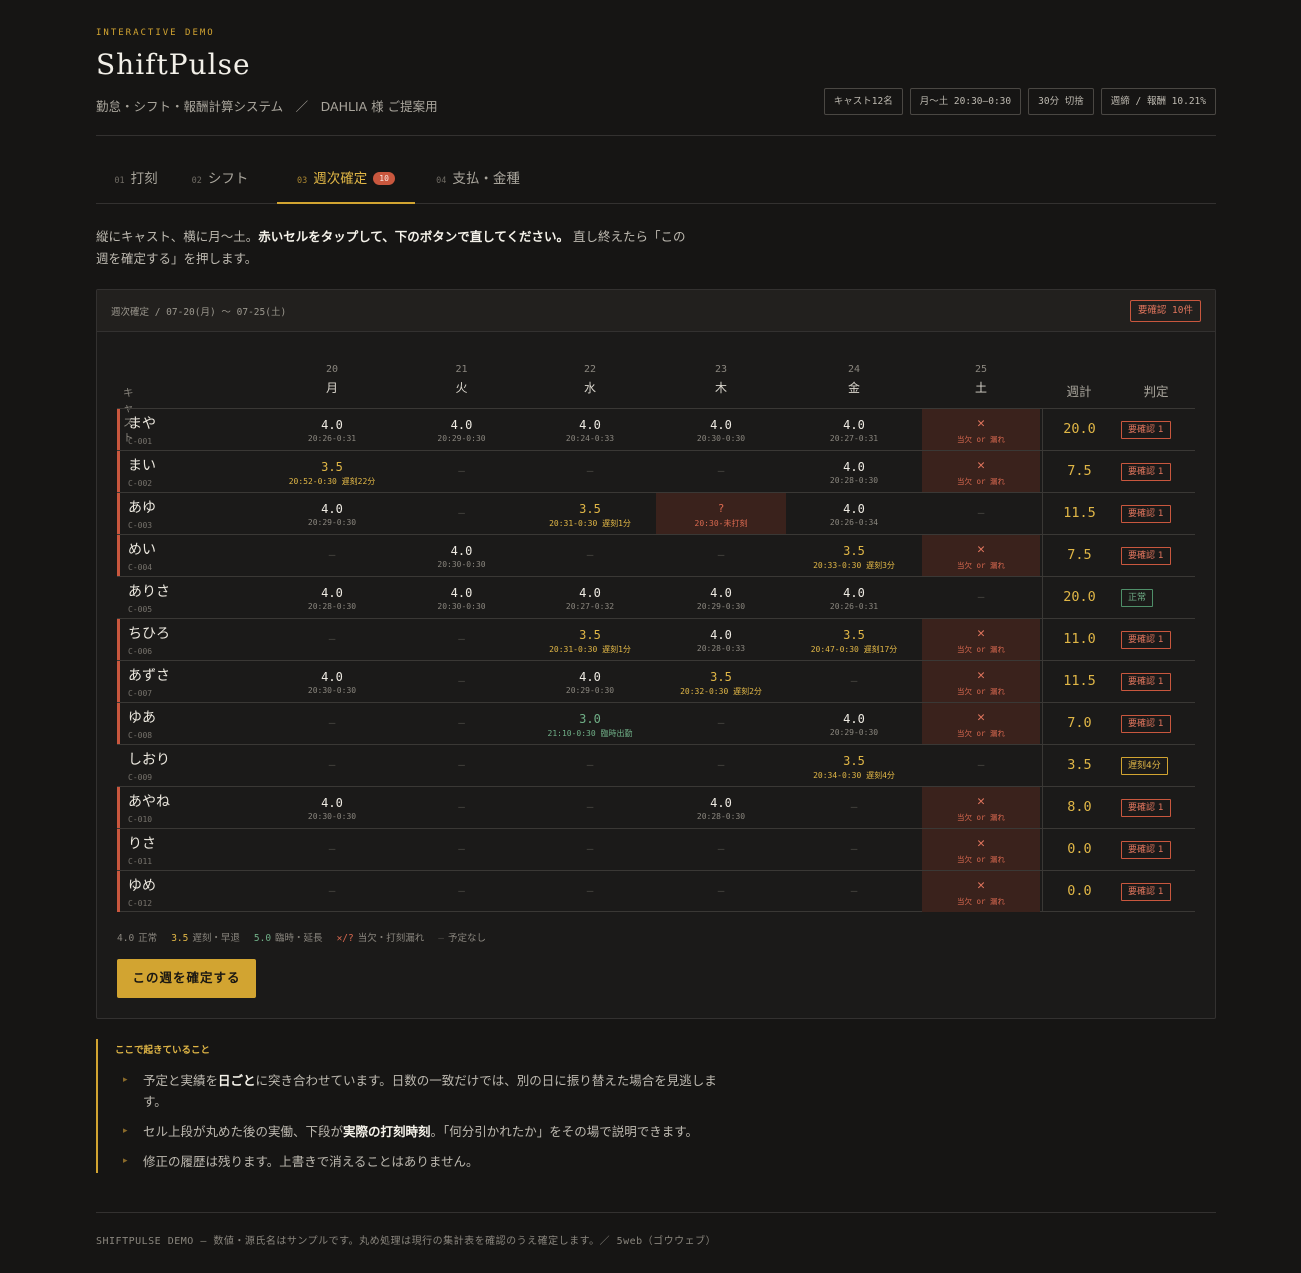 This screenshot has width=1301, height=1273. I want to click on legend-item: 4.0 正常, so click(137, 938).